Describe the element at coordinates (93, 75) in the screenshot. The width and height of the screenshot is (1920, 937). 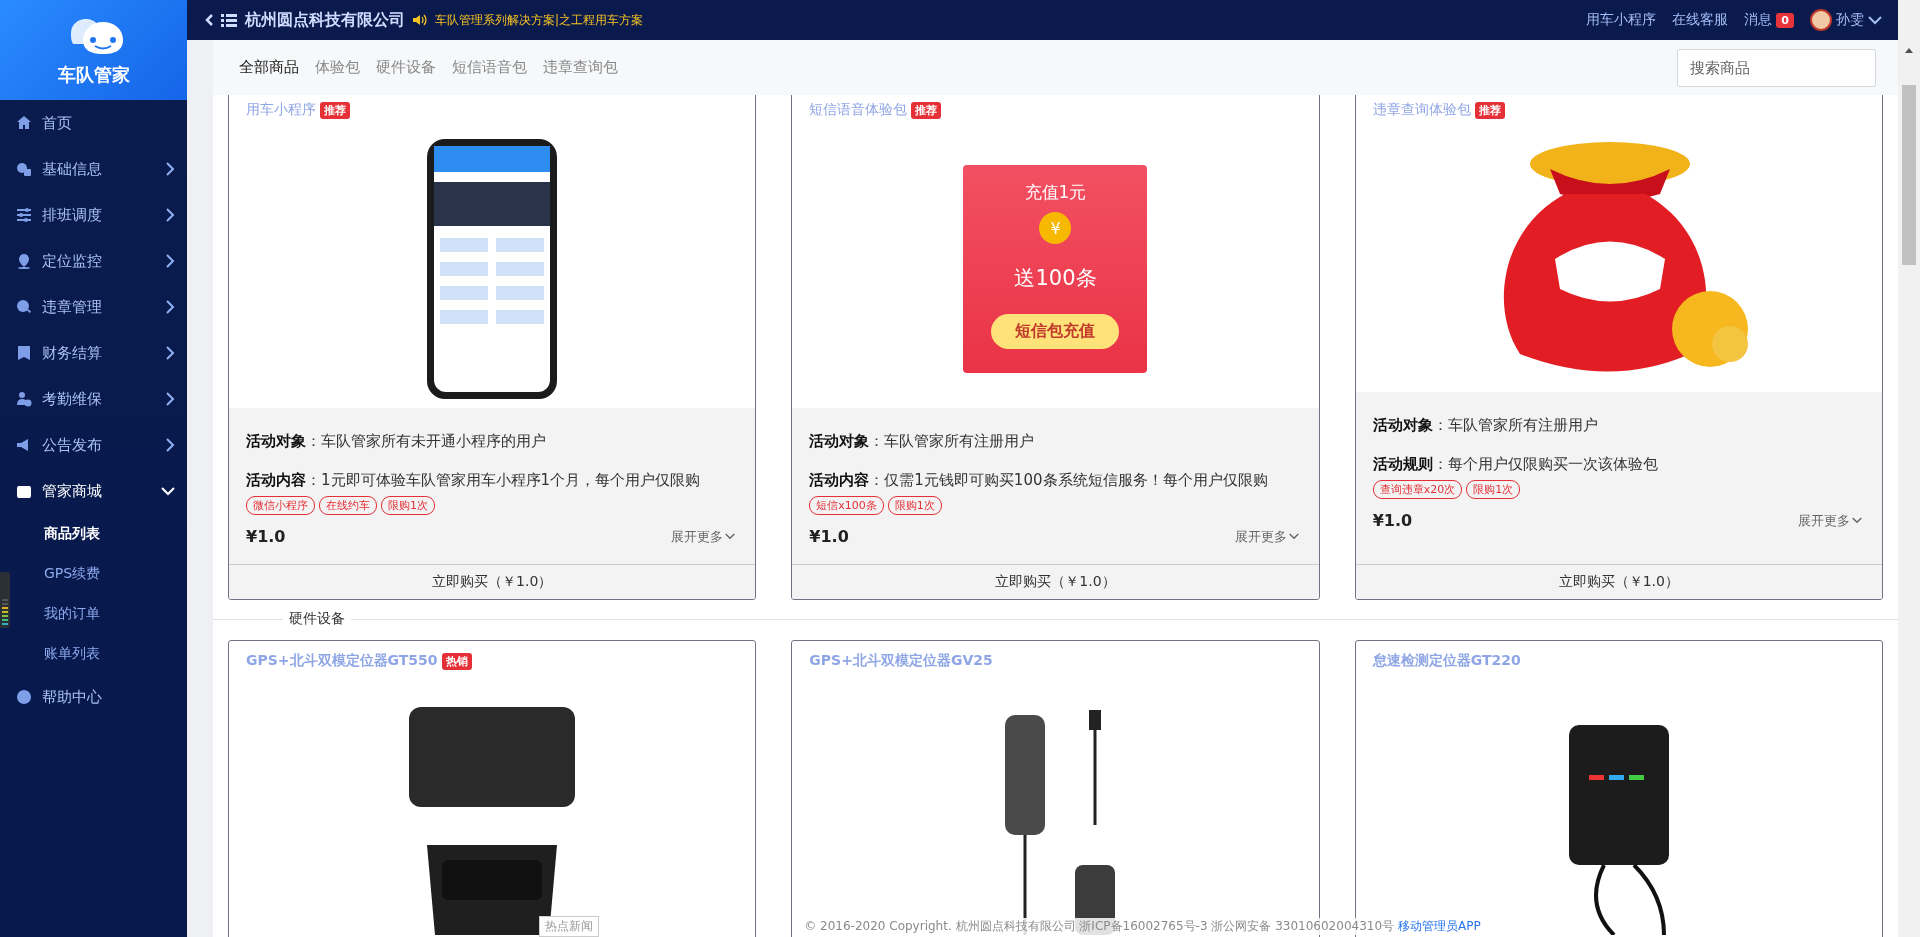
I see `brand-name: 车队管家` at that location.